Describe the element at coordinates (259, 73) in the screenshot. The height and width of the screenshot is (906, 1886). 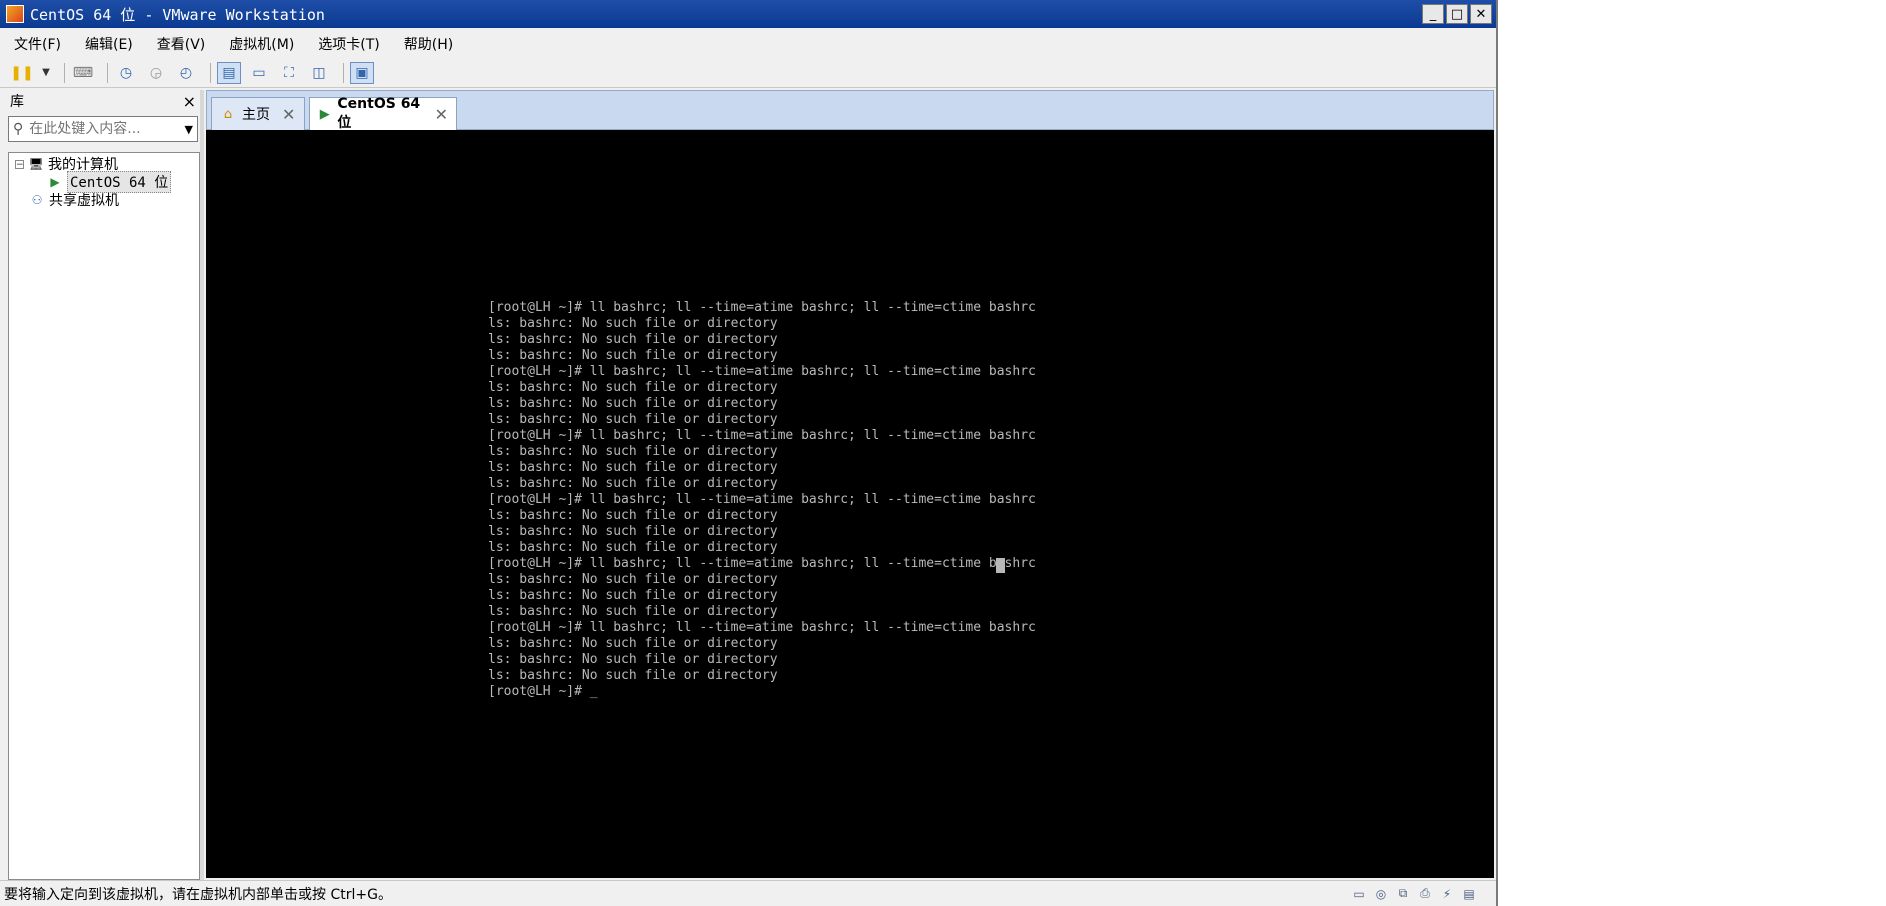
I see `thumbnail-bar-icon: ▭` at that location.